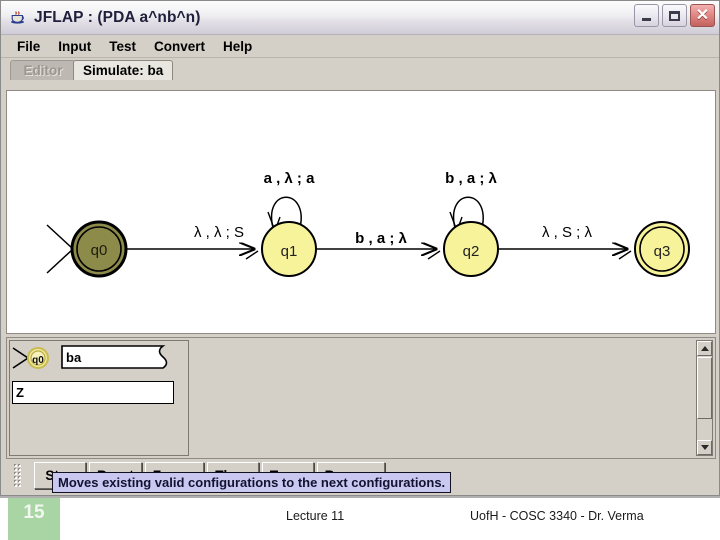 This screenshot has height=540, width=720. I want to click on configuration-tape-text: ba, so click(74, 357).